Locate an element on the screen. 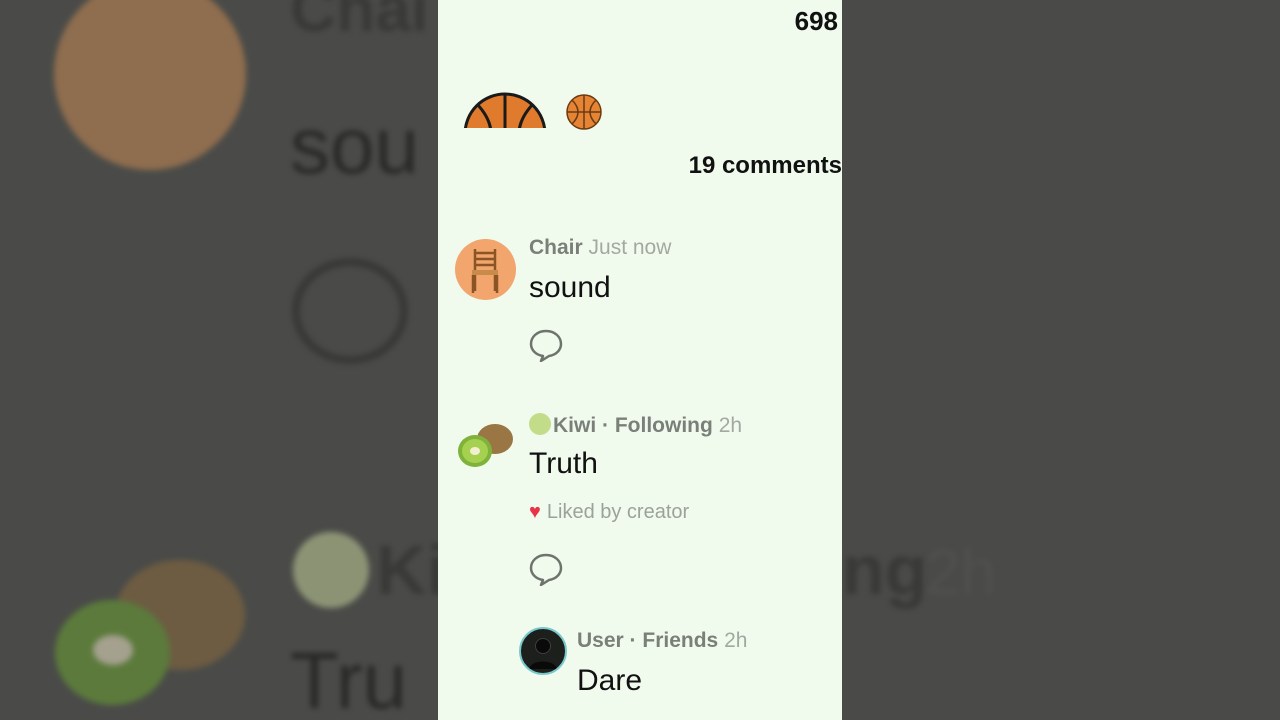  liked-label: Liked by creator is located at coordinates (618, 512).